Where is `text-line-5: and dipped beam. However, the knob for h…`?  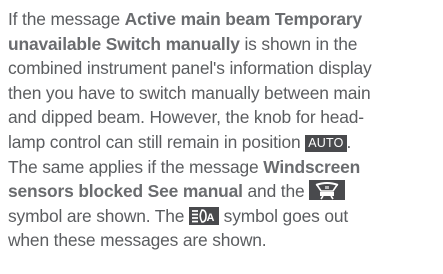 text-line-5: and dipped beam. However, the knob for h… is located at coordinates (186, 117).